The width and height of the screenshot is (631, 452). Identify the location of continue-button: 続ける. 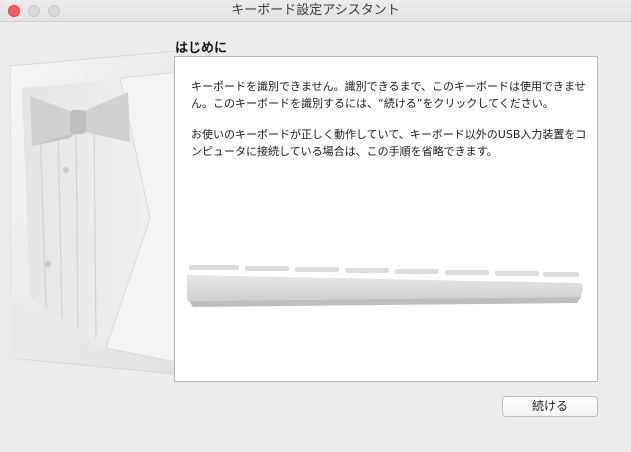
(550, 406).